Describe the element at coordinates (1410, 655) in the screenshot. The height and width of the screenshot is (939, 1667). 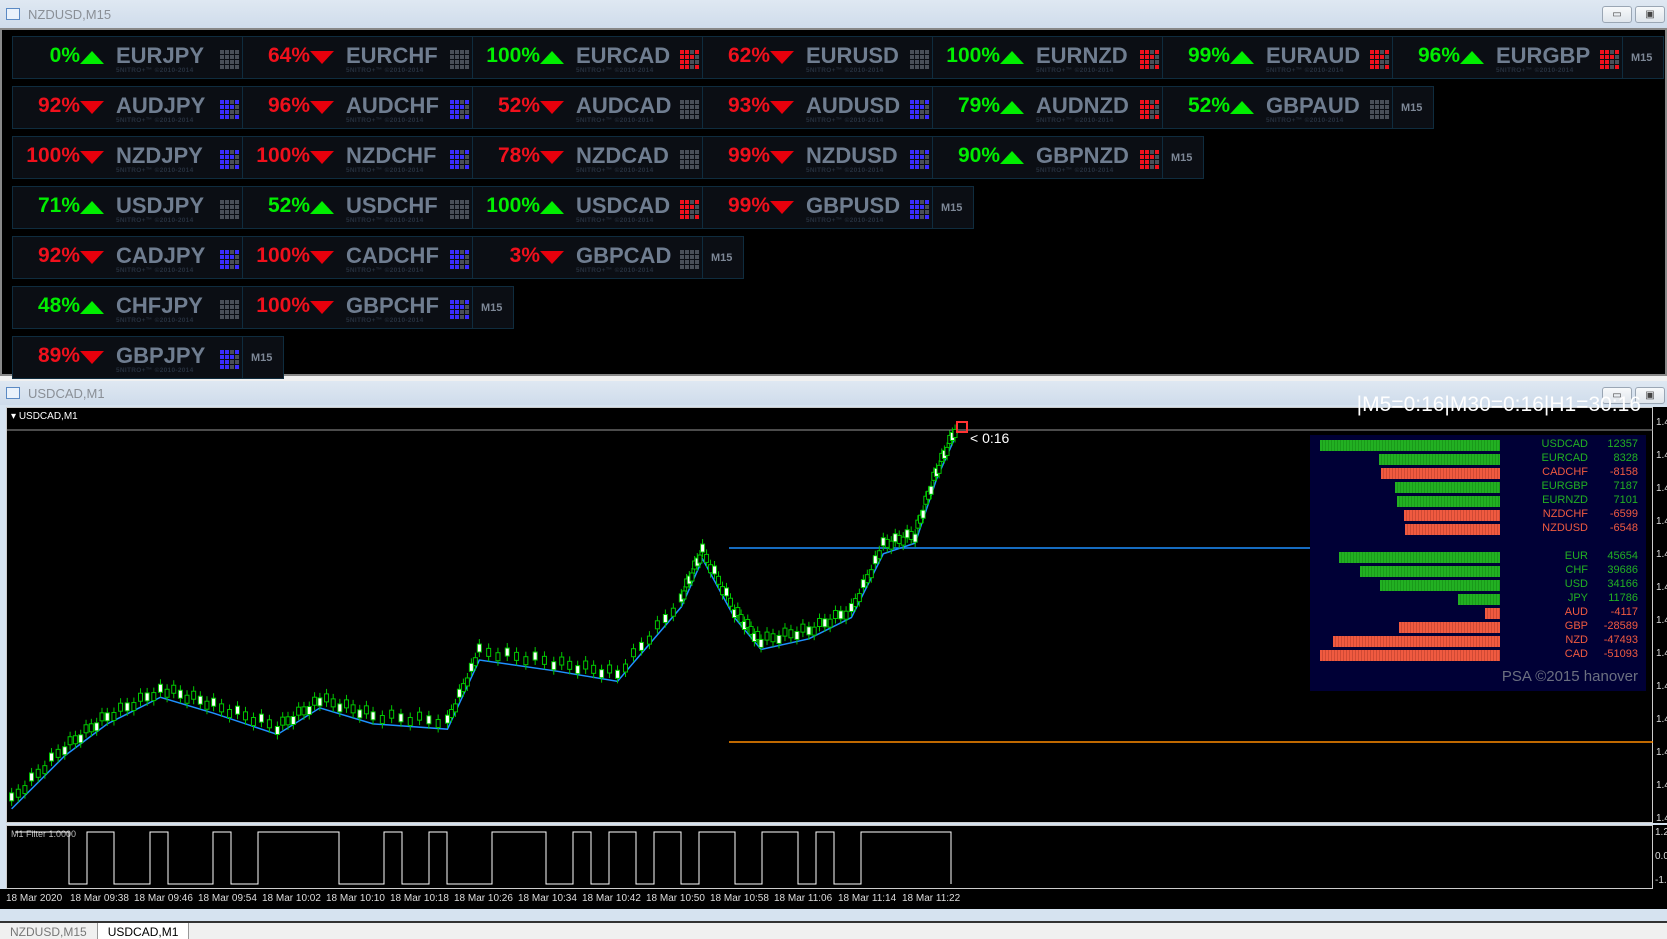
I see `strength-bar` at that location.